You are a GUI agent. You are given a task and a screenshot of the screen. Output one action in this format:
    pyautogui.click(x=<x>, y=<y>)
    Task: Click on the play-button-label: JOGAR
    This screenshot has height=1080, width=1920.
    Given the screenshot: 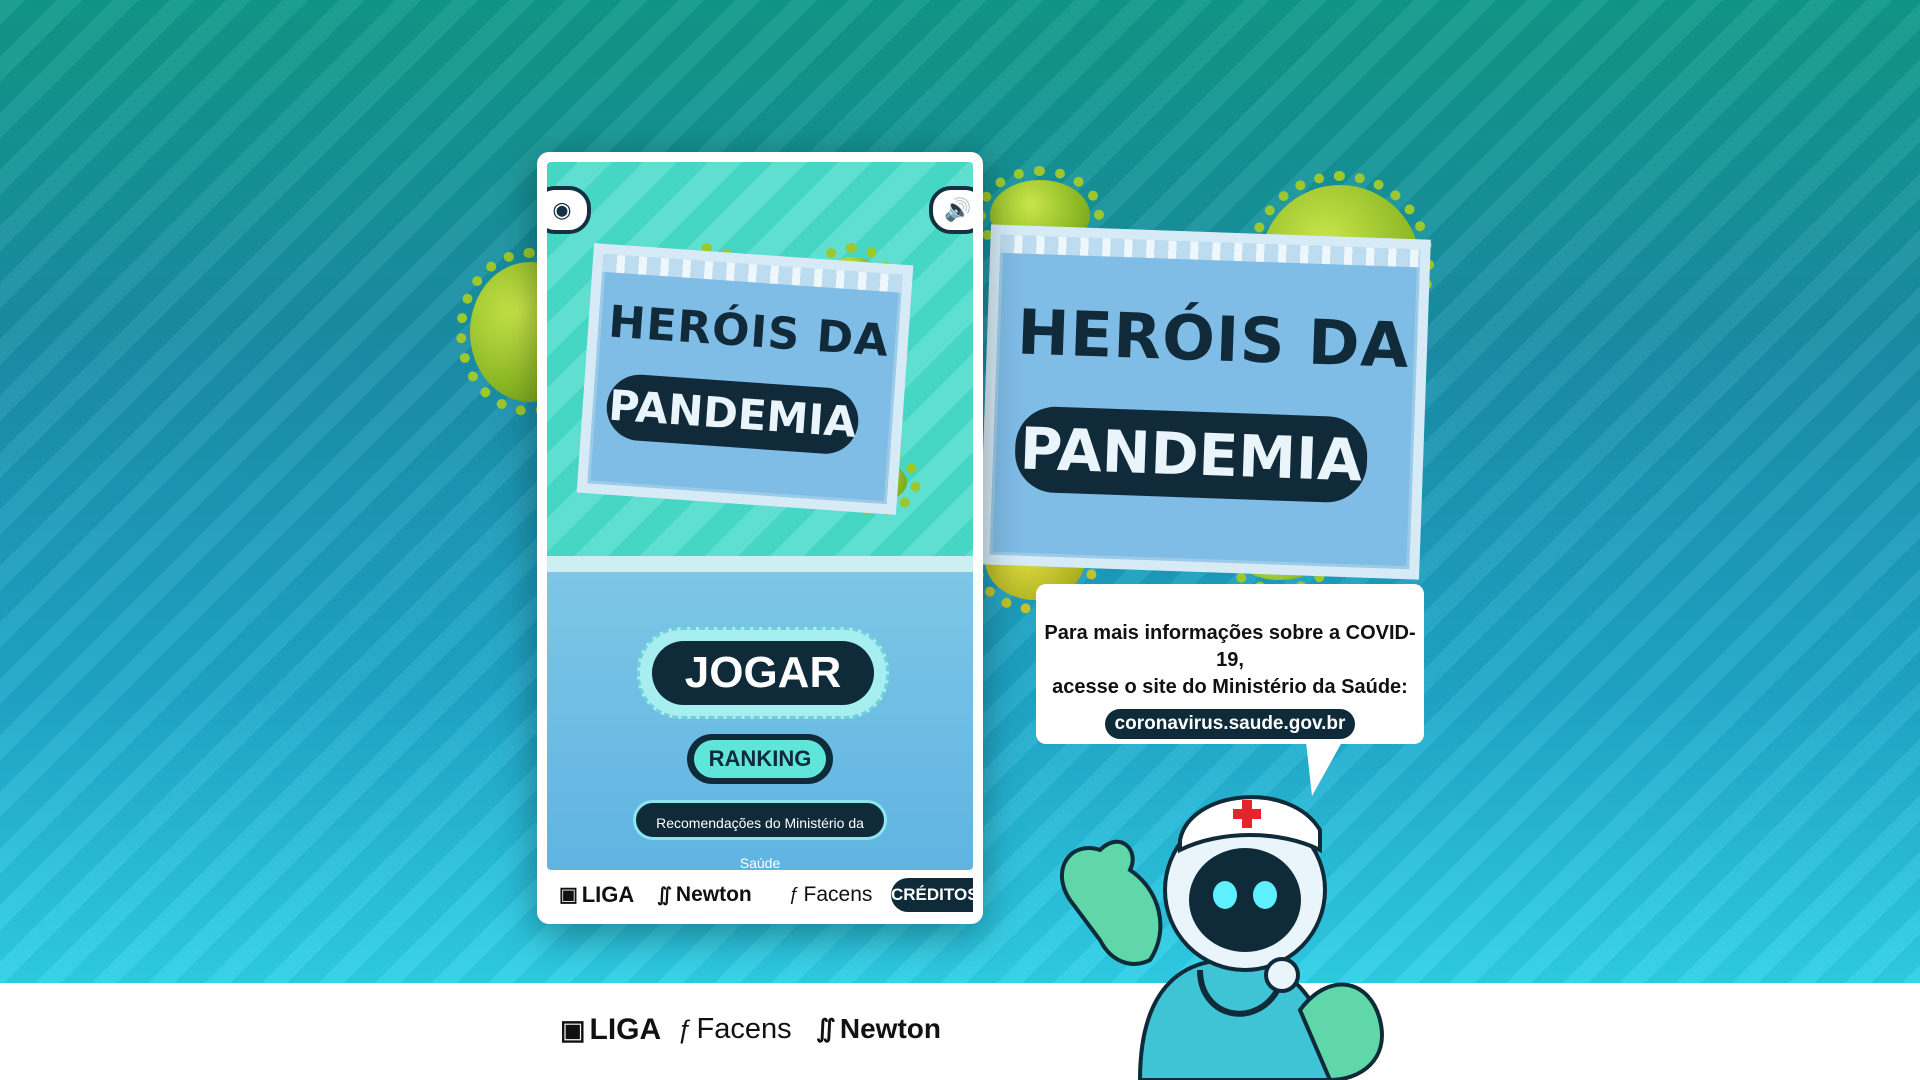 What is the action you would take?
    pyautogui.click(x=763, y=673)
    